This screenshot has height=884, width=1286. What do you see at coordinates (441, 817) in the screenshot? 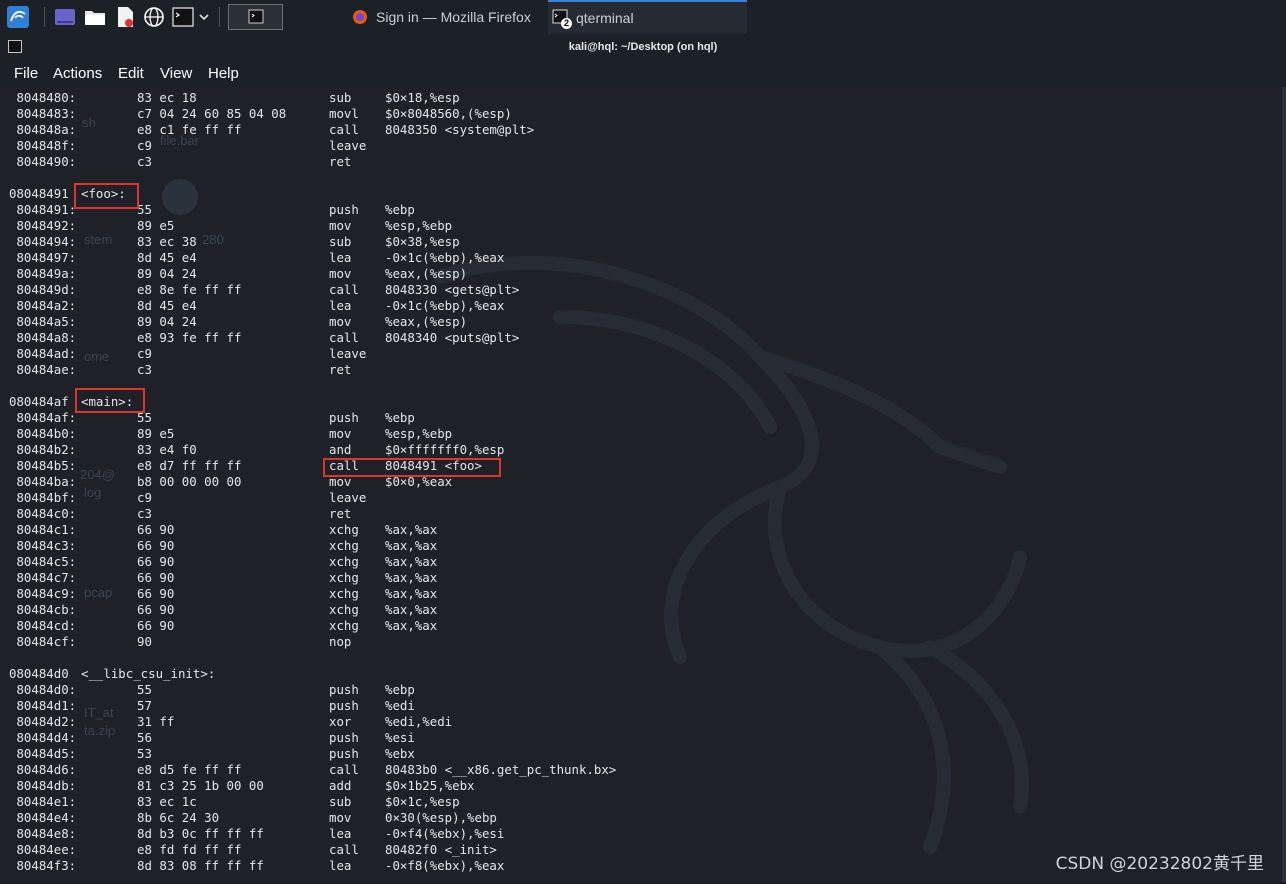
I see `instruction-operands: 0×30(%esp),%ebp` at bounding box center [441, 817].